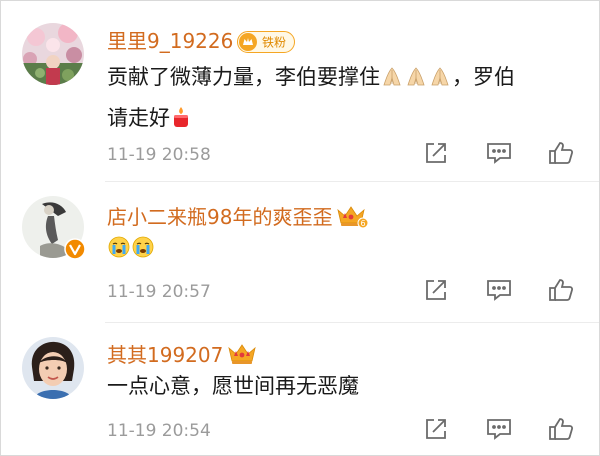 The height and width of the screenshot is (456, 600). I want to click on username: 里里9_19226 铁粉, so click(201, 41).